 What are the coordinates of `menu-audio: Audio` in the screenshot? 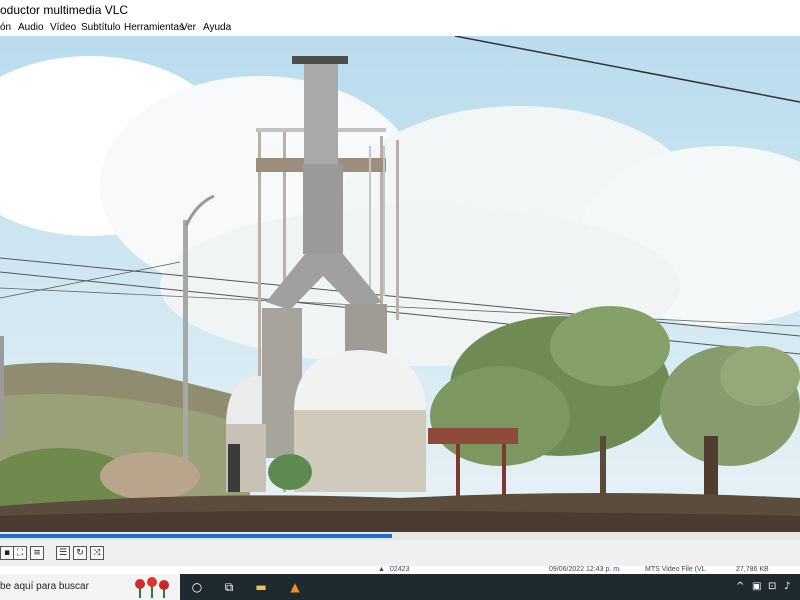 It's located at (31, 28).